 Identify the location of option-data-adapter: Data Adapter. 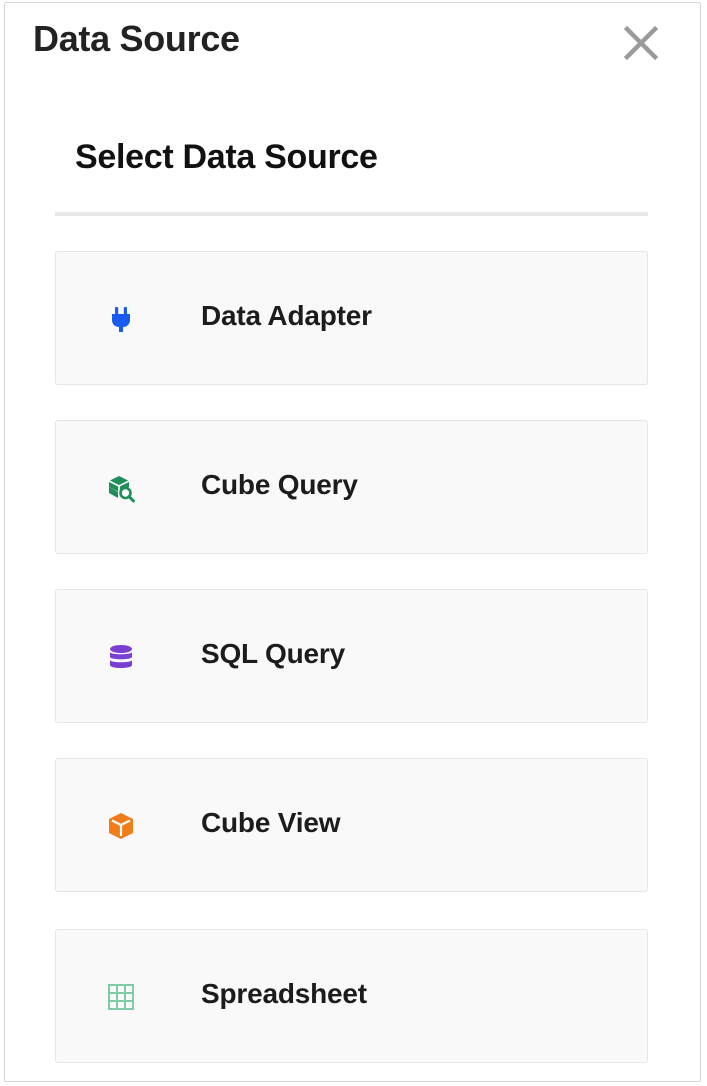
(351, 318).